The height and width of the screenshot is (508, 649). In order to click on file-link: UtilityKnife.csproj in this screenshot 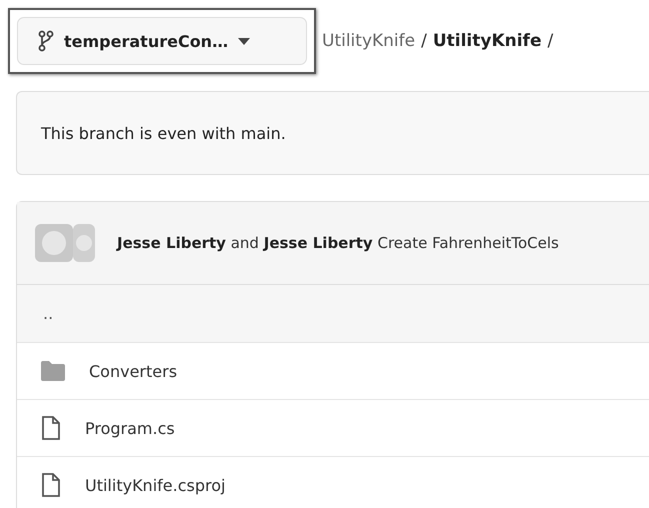, I will do `click(155, 485)`.